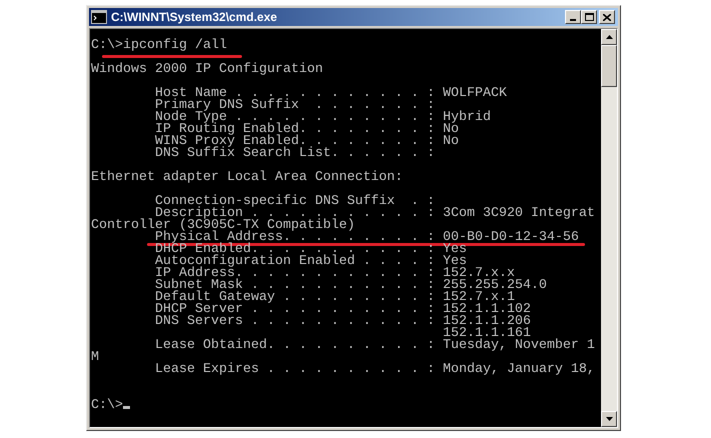  What do you see at coordinates (374, 345) in the screenshot?
I see `console-line: Lease Obtained. . . . . . . . . . : Tuesday, November 1` at bounding box center [374, 345].